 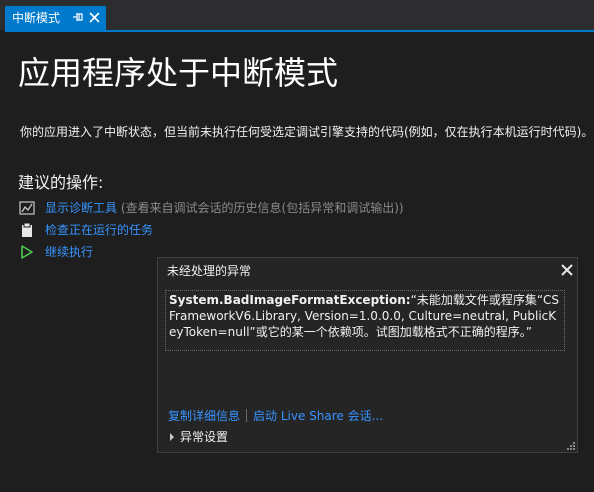 I want to click on expand-triangle-icon, so click(x=172, y=437).